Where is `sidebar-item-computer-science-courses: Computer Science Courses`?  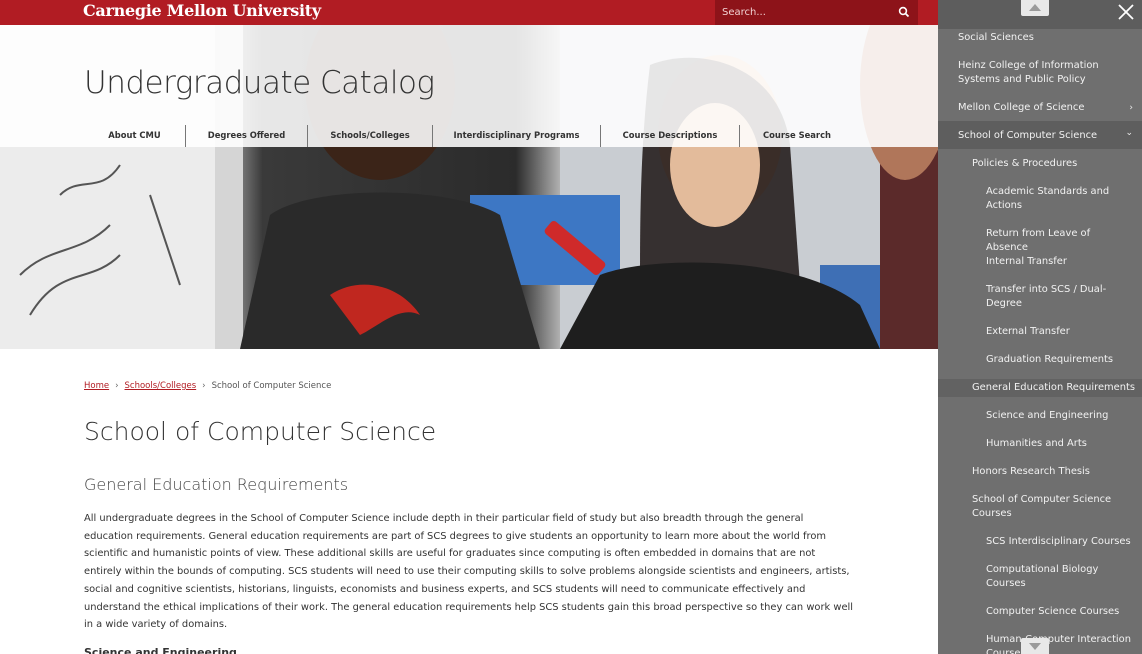 sidebar-item-computer-science-courses: Computer Science Courses is located at coordinates (1040, 612).